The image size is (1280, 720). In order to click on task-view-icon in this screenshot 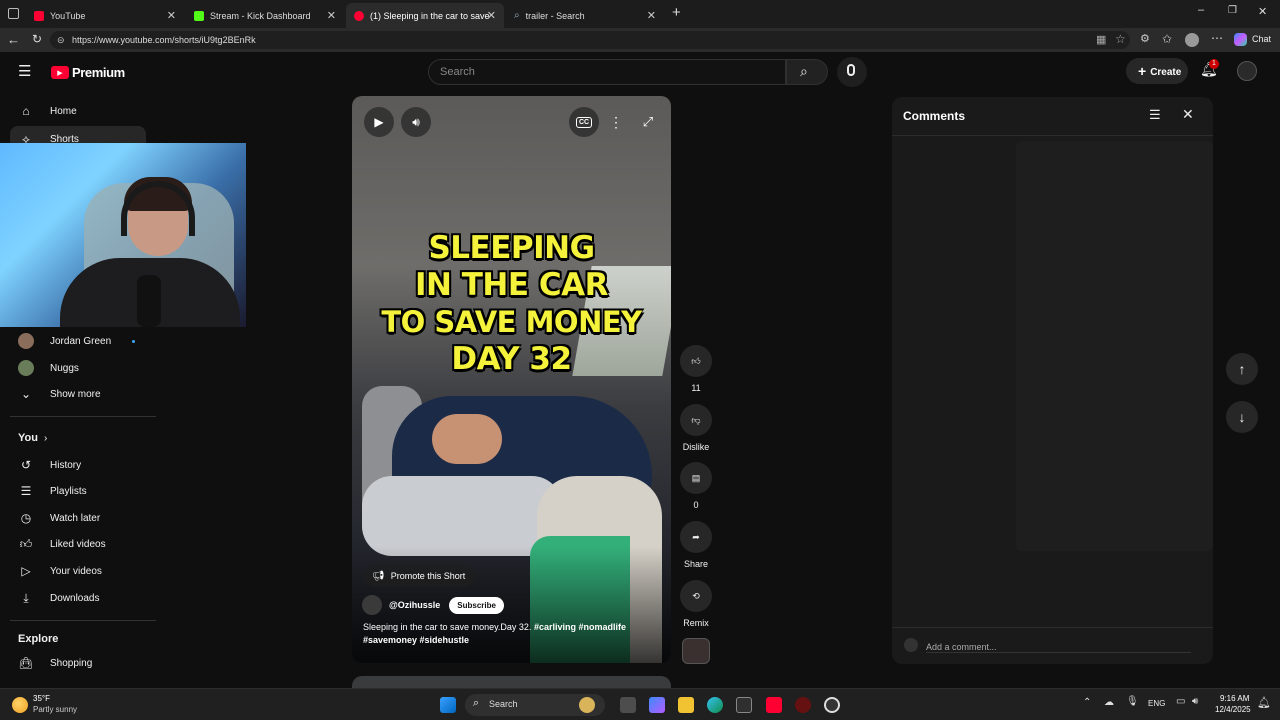, I will do `click(628, 705)`.